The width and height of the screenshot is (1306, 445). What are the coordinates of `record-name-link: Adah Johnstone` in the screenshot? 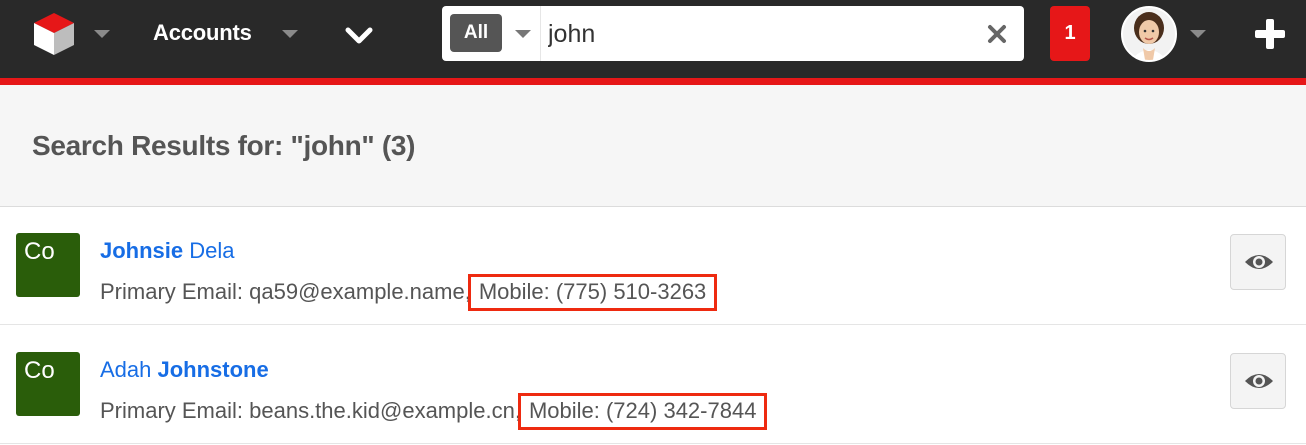 It's located at (184, 370).